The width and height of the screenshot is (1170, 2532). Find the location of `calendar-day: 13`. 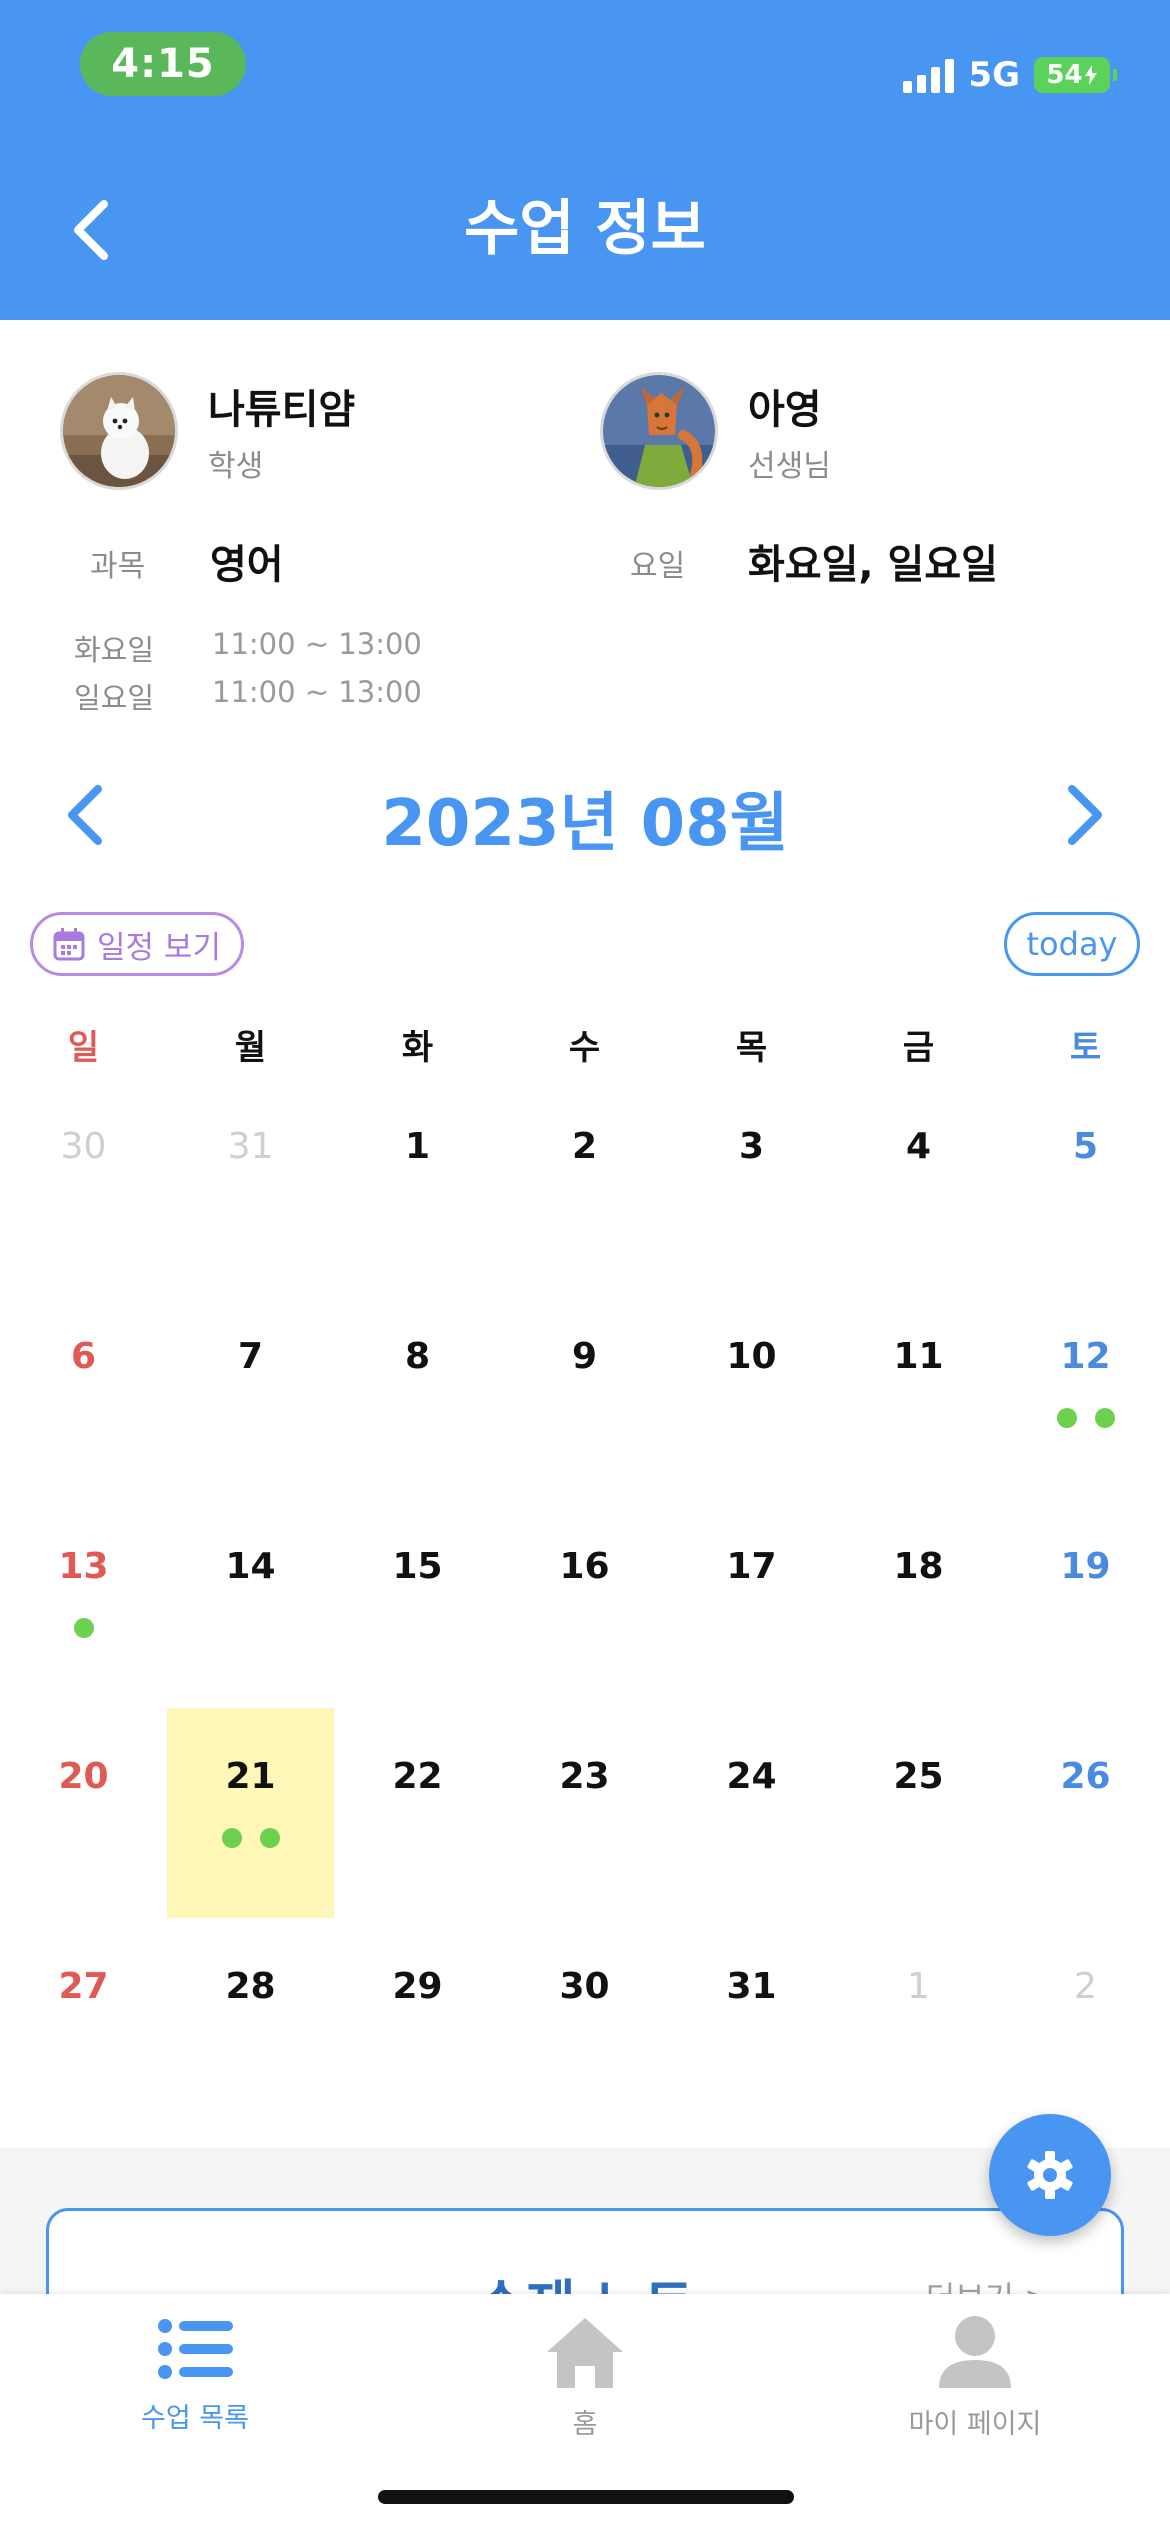

calendar-day: 13 is located at coordinates (83, 1603).